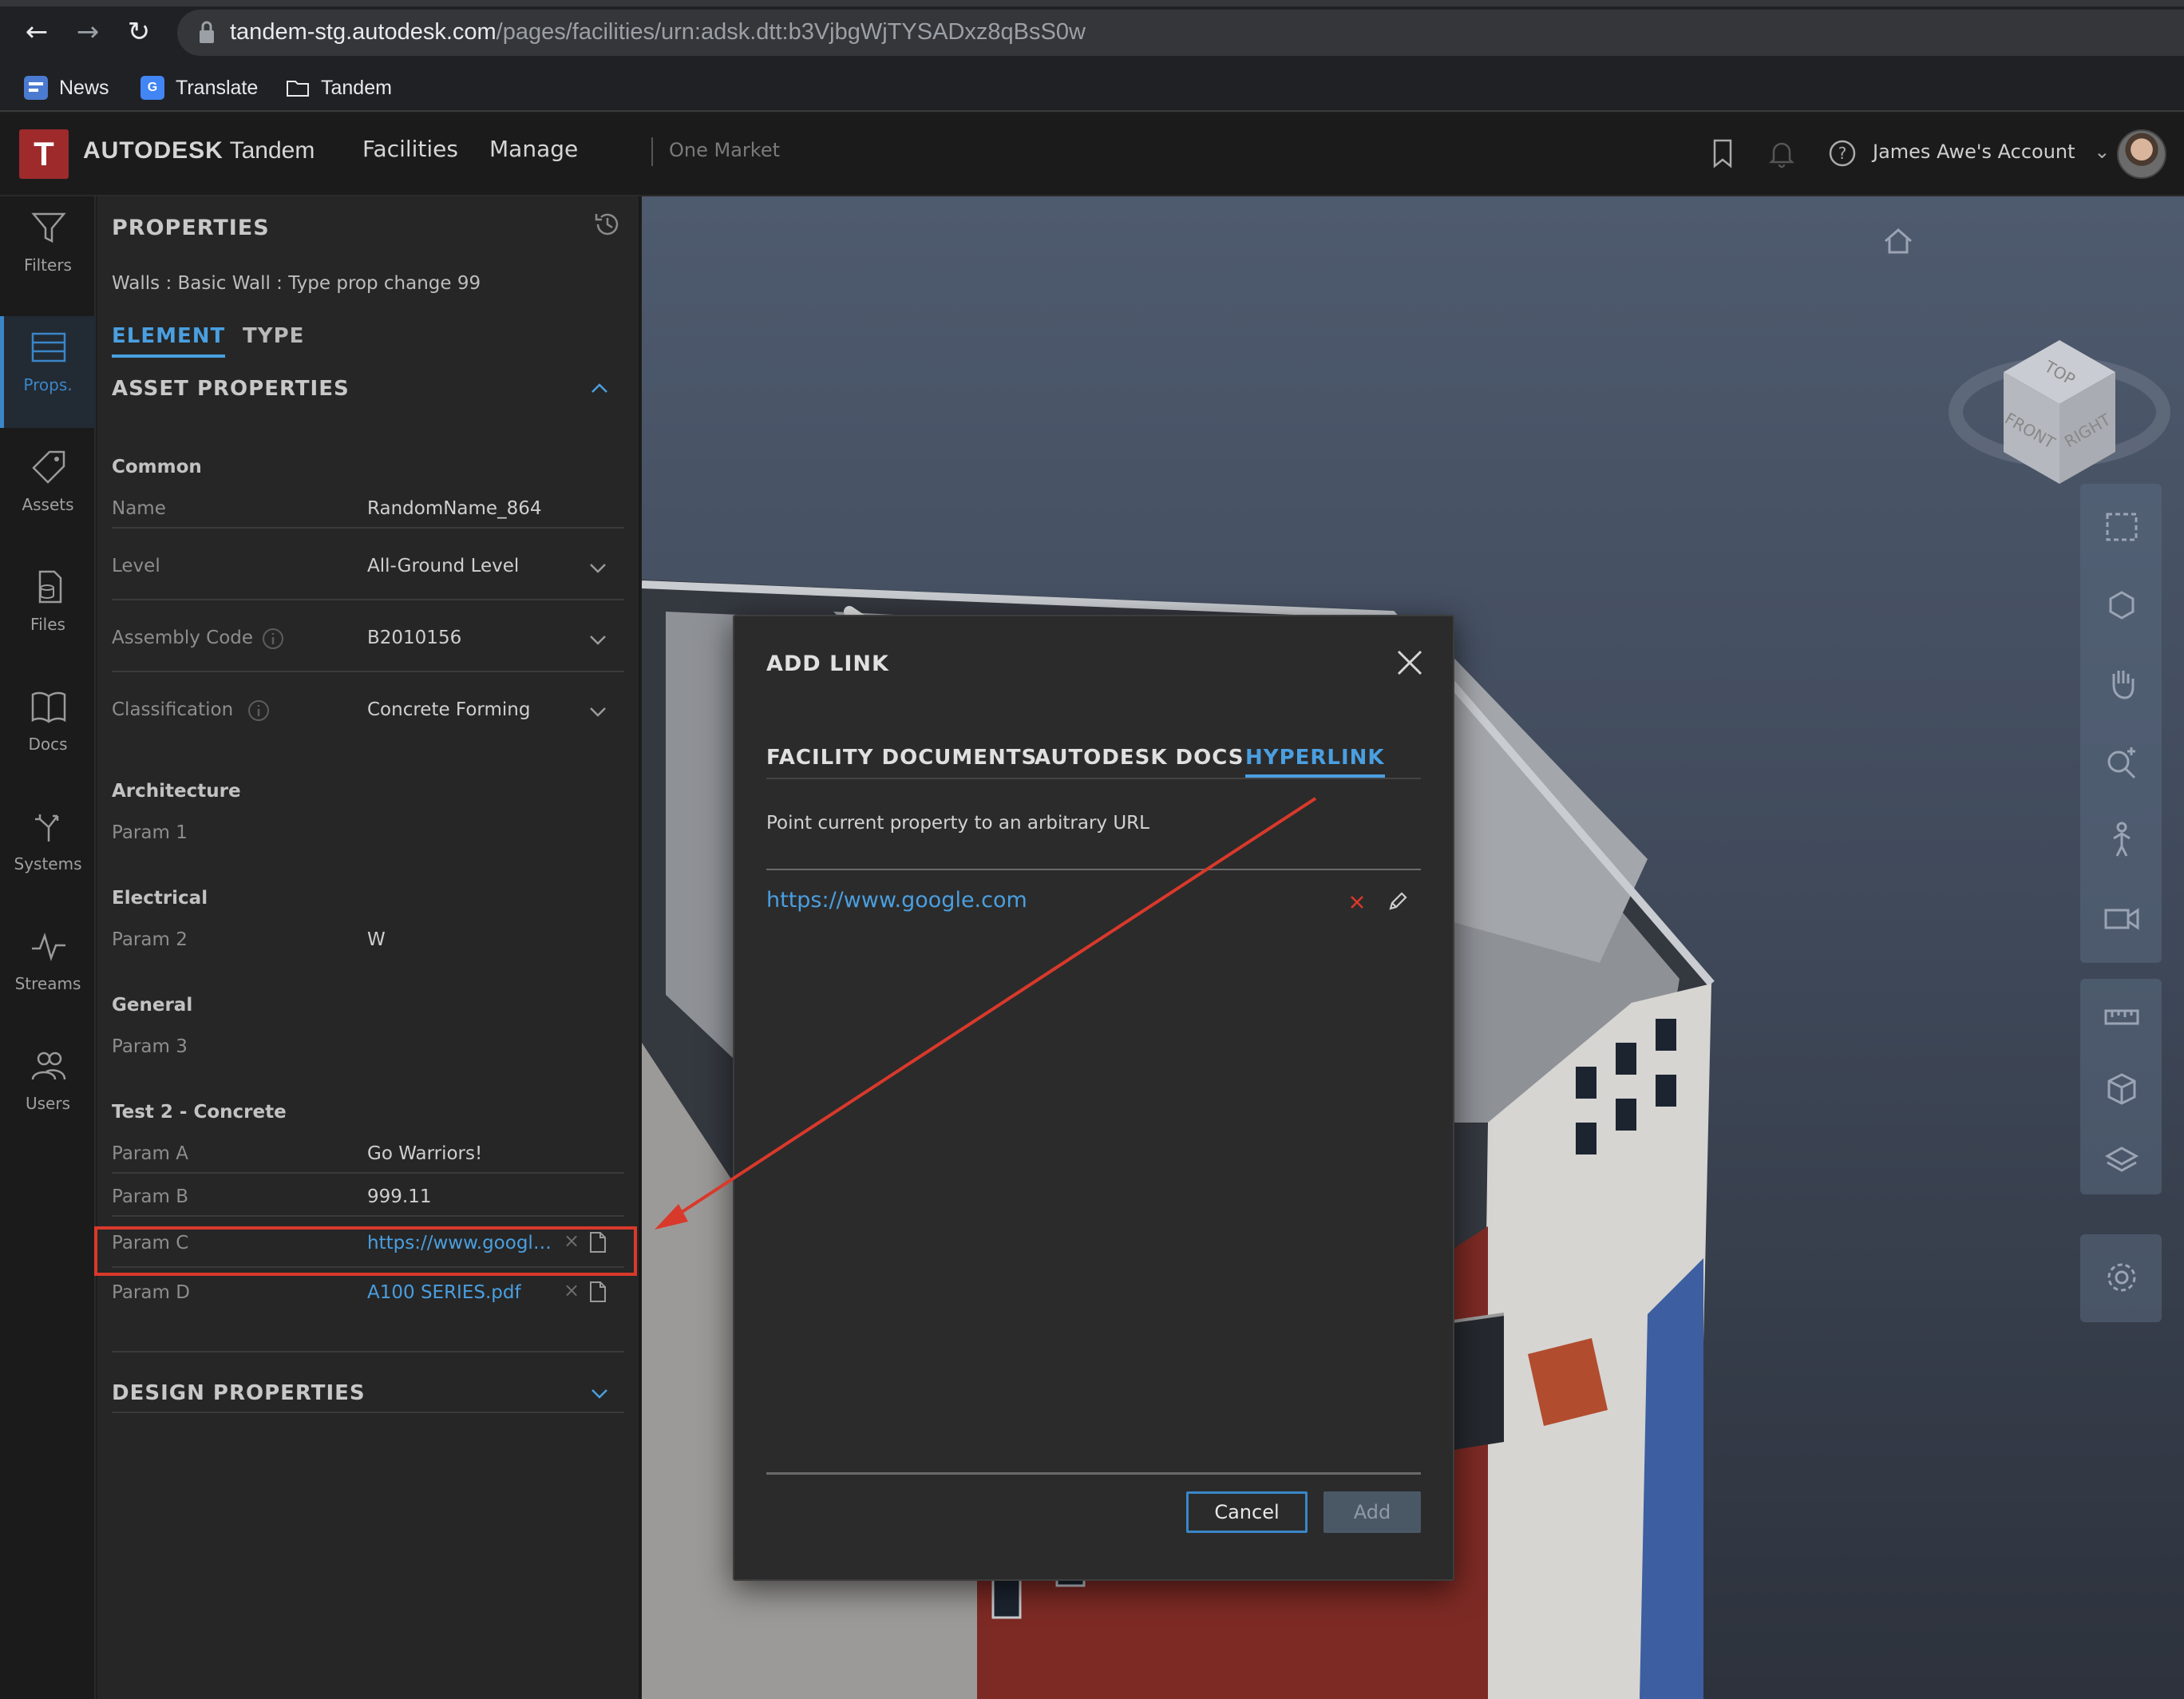 The height and width of the screenshot is (1699, 2184). I want to click on nav-facilities: Facilities, so click(410, 149).